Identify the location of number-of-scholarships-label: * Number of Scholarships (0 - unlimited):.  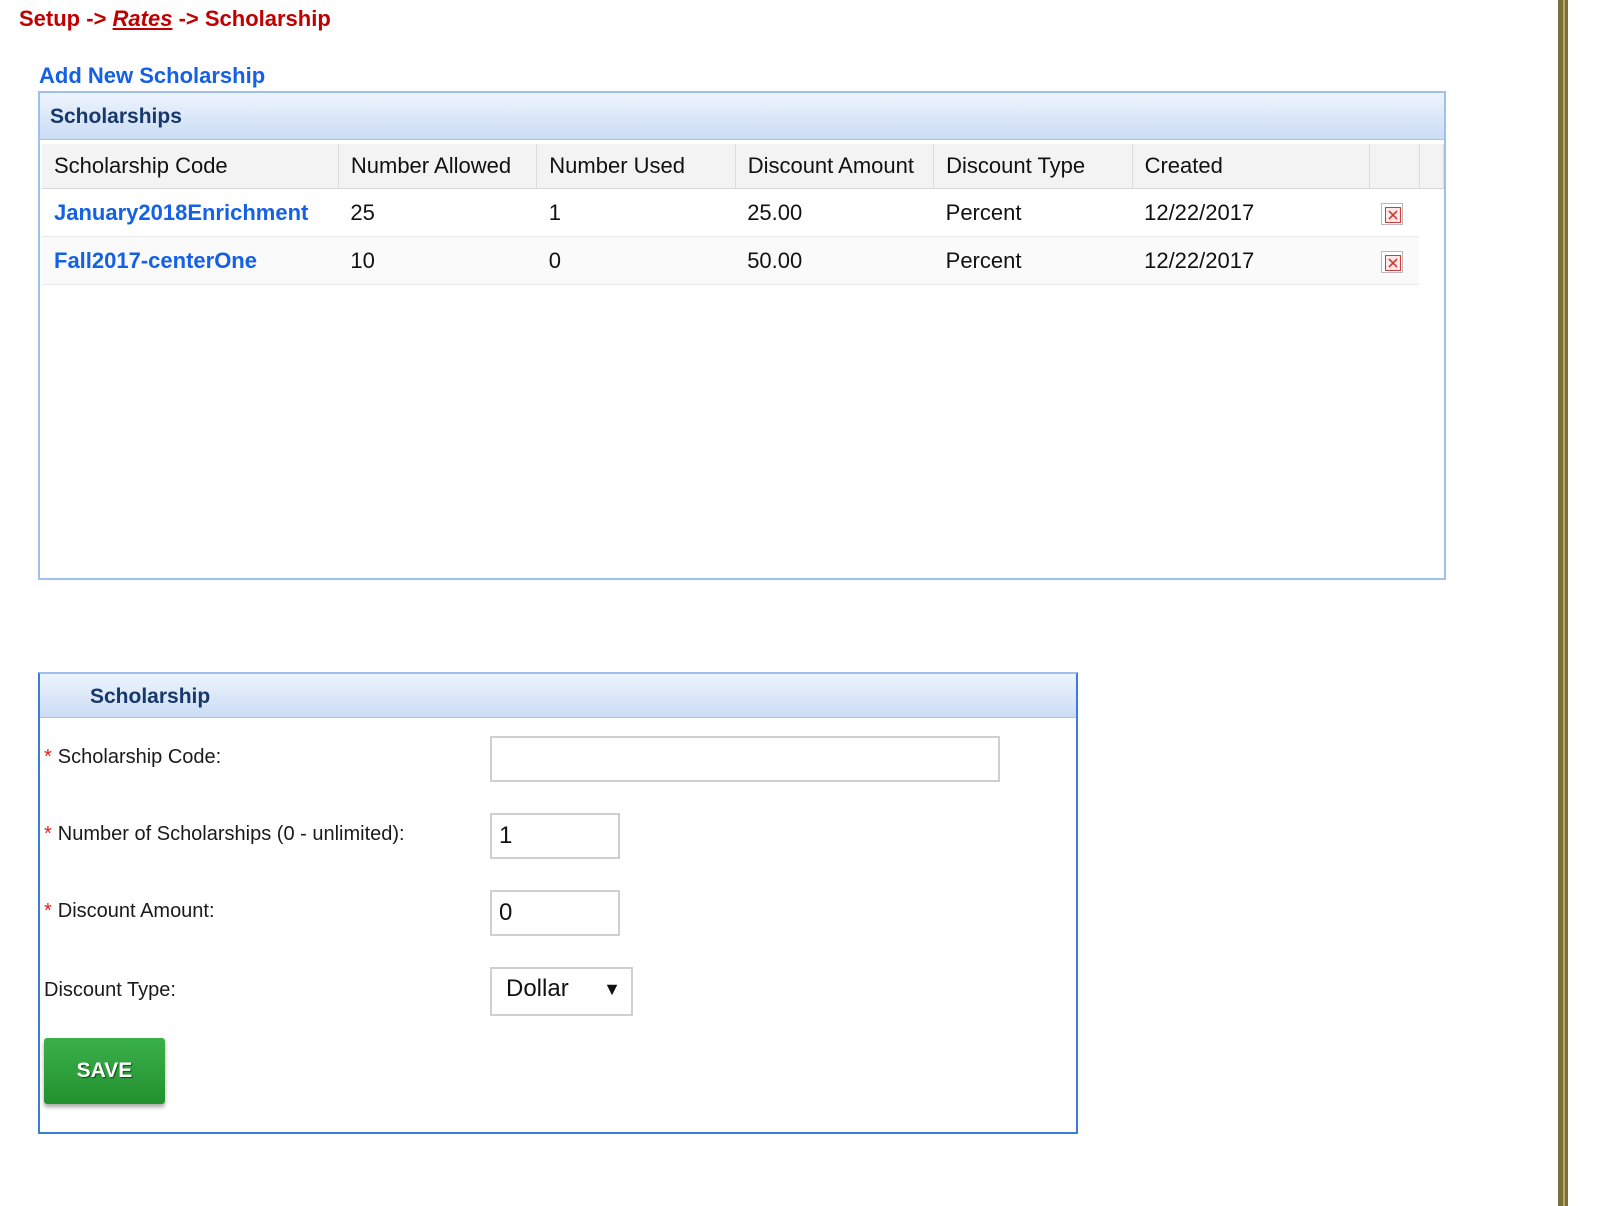
(224, 834).